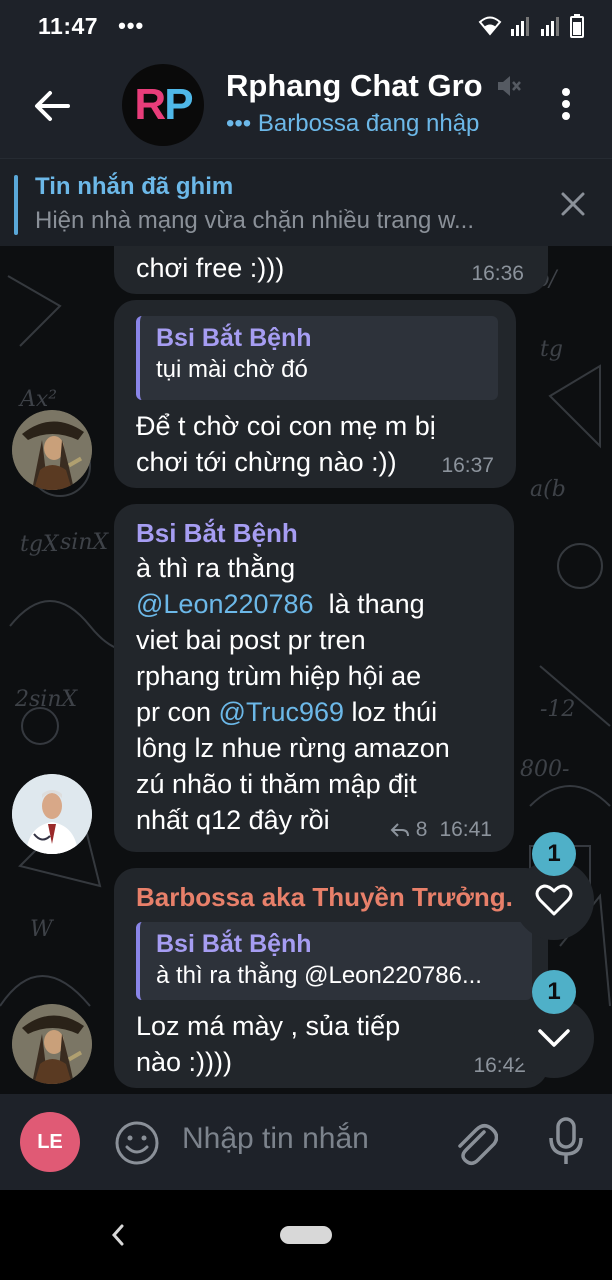 This screenshot has width=612, height=1280. What do you see at coordinates (232, 369) in the screenshot?
I see `quote-text: tụi mài chờ đó` at bounding box center [232, 369].